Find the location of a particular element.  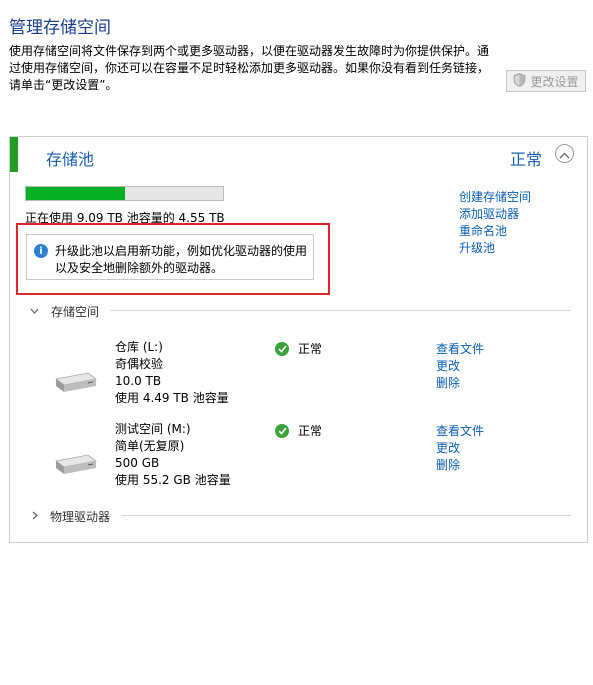

add-drives-link: 添加驱动器 is located at coordinates (489, 213).